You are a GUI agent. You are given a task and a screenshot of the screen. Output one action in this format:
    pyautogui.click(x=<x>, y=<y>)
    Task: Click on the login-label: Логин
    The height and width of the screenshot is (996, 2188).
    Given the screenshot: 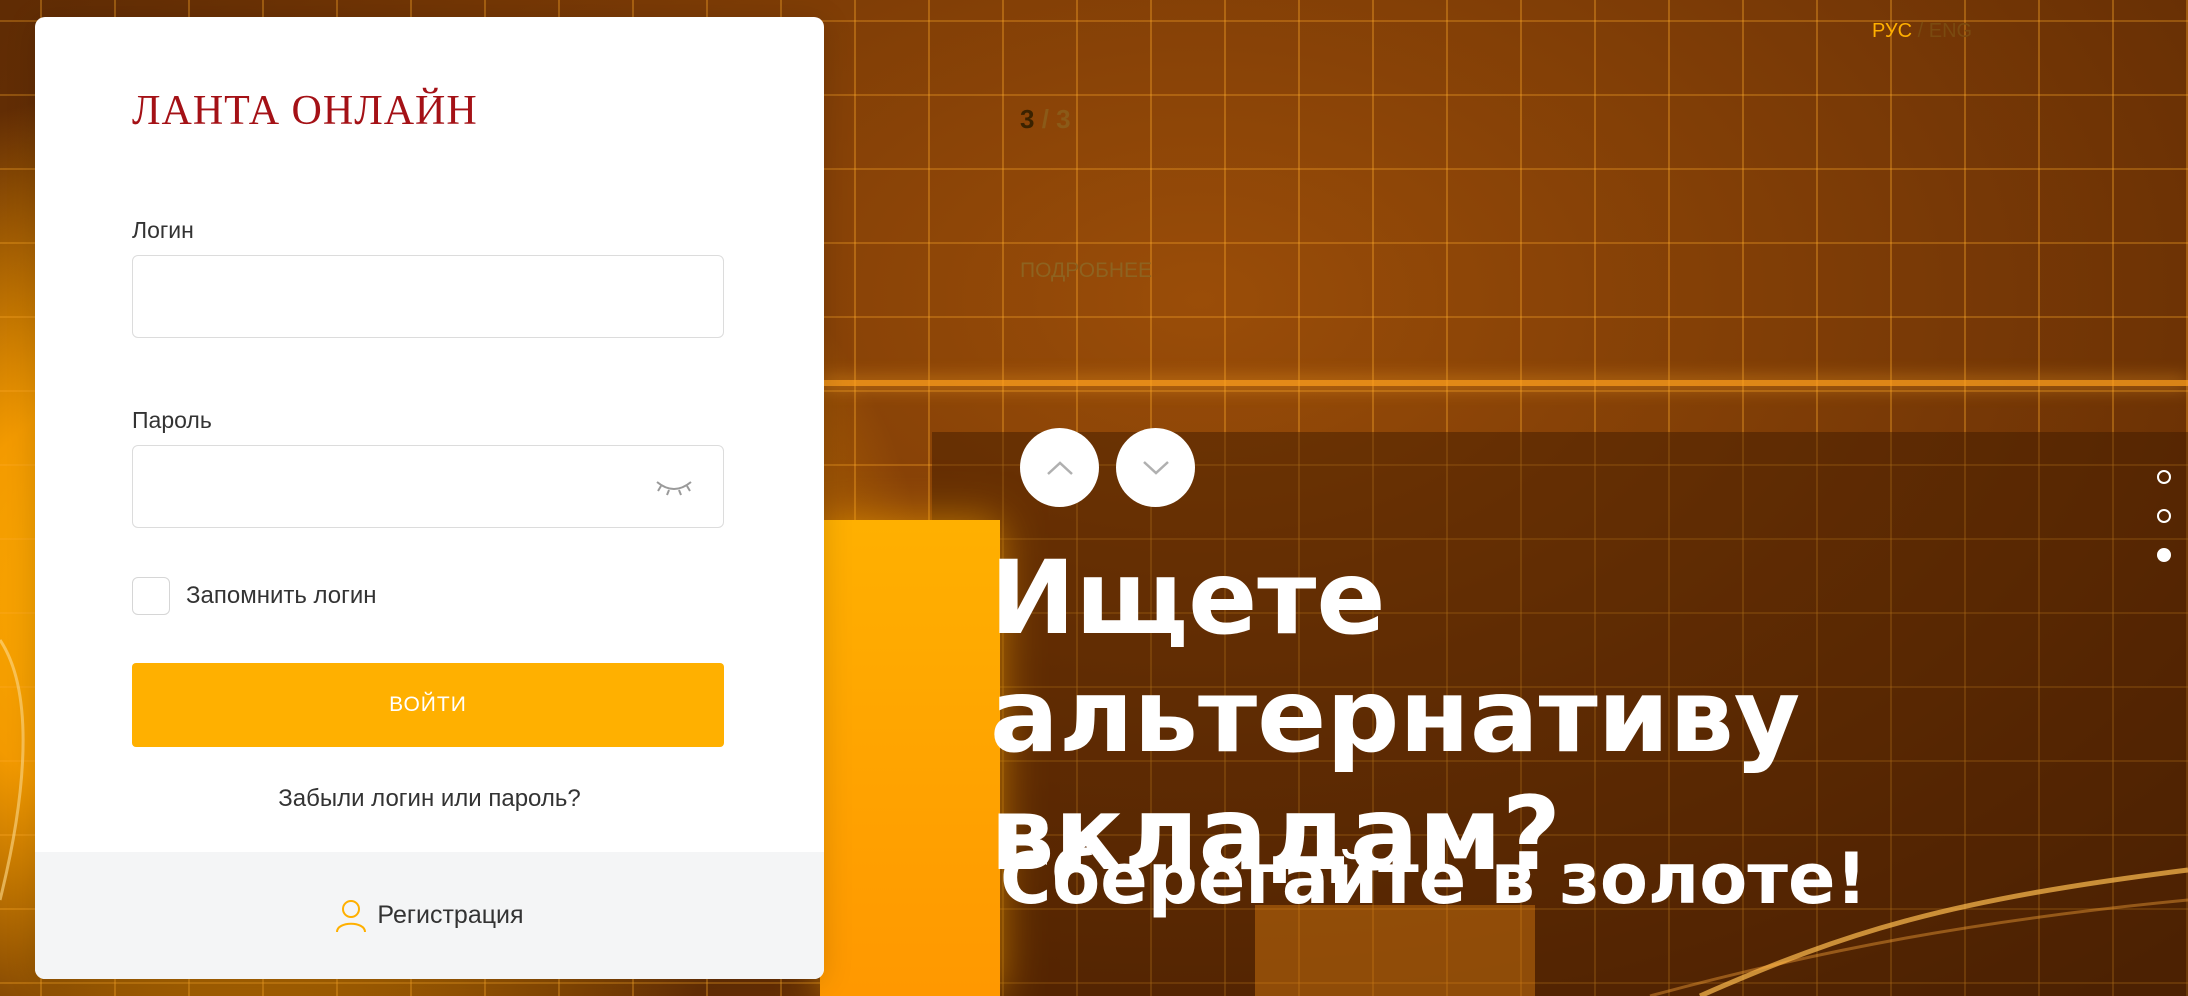 What is the action you would take?
    pyautogui.click(x=163, y=230)
    